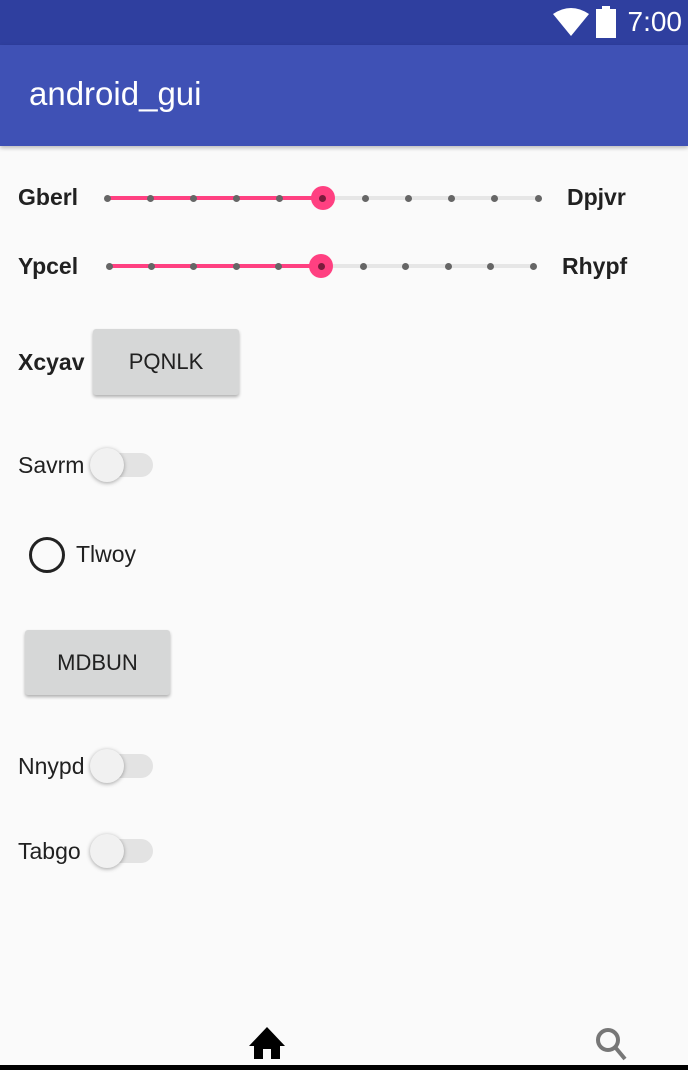  What do you see at coordinates (47, 555) in the screenshot?
I see `tlwoy-radio` at bounding box center [47, 555].